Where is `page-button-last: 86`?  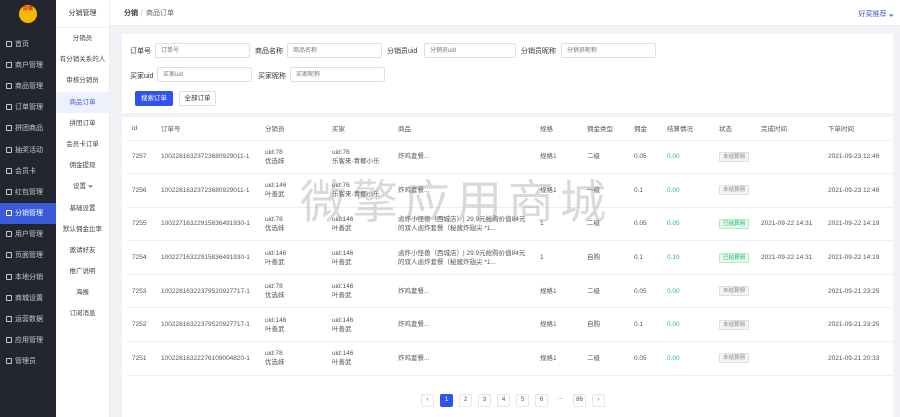
page-button-last: 86 is located at coordinates (579, 400).